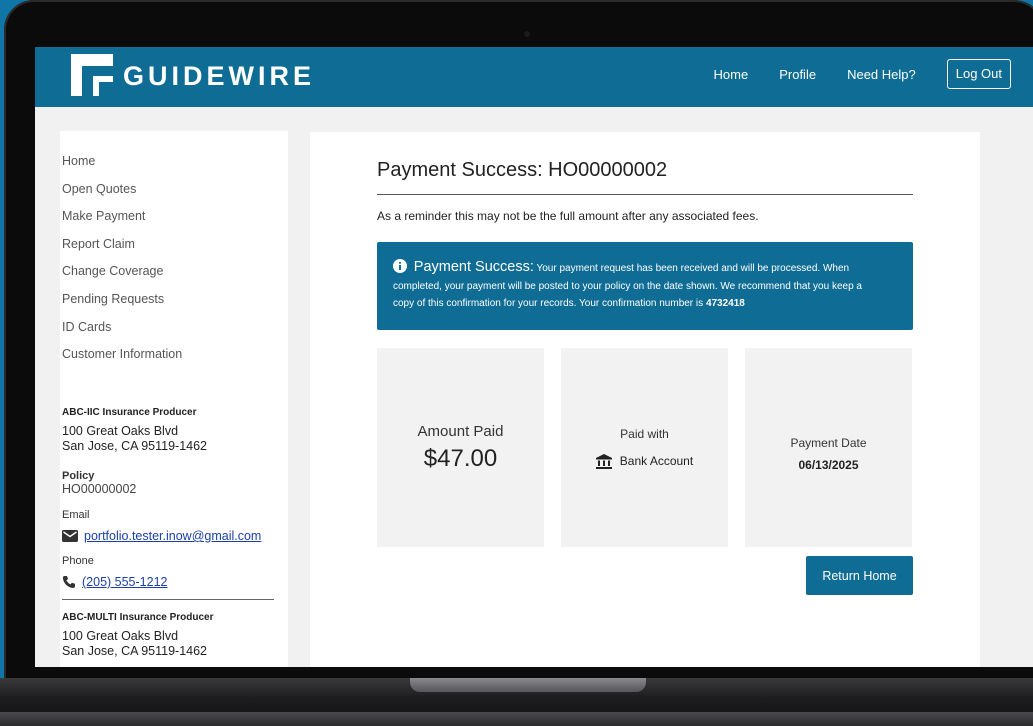 The height and width of the screenshot is (726, 1033). Describe the element at coordinates (168, 599) in the screenshot. I see `producer-divider` at that location.